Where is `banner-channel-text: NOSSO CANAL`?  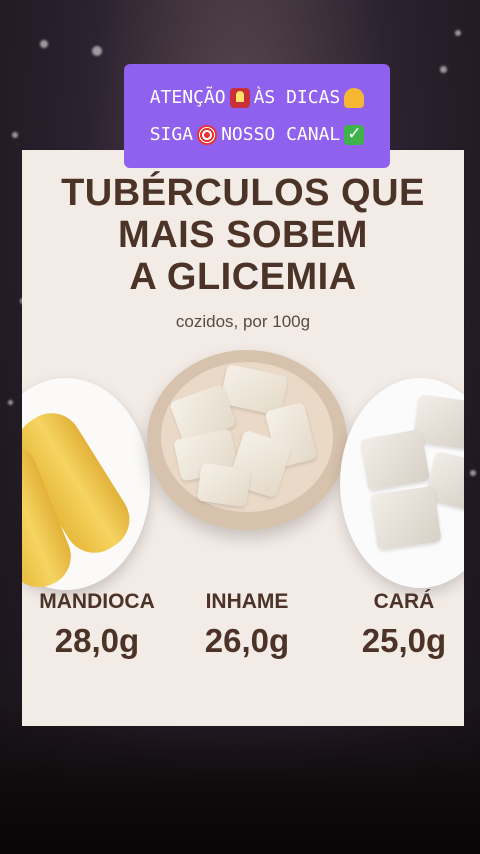 banner-channel-text: NOSSO CANAL is located at coordinates (281, 134).